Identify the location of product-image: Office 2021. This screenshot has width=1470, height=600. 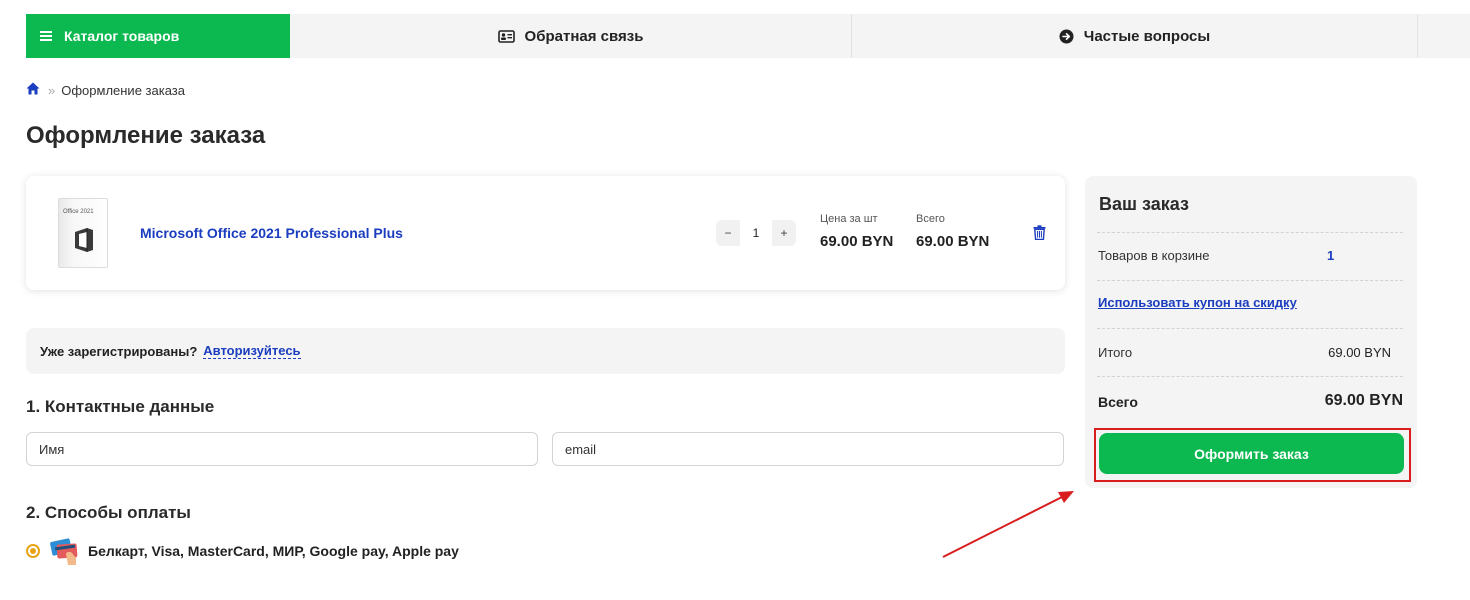
(83, 233).